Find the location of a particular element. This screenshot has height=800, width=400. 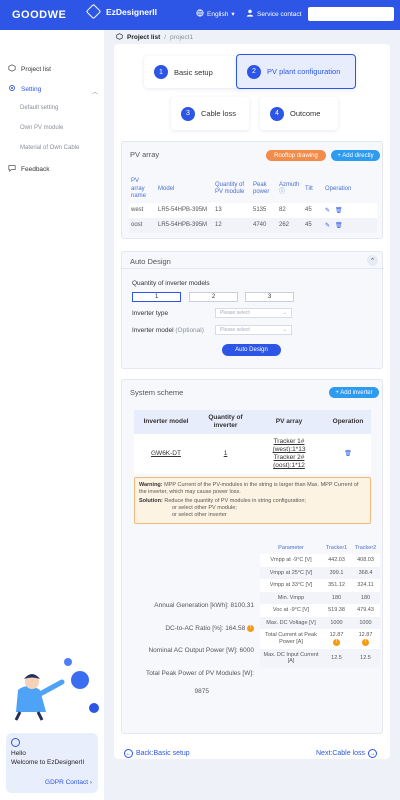

inverter-model-label: Inverter model (Optional) is located at coordinates (168, 330).